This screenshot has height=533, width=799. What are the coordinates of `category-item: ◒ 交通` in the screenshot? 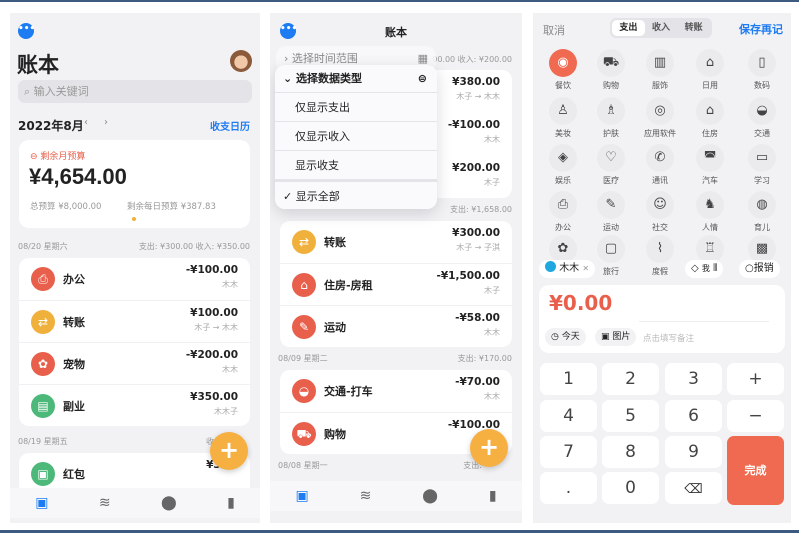 It's located at (762, 118).